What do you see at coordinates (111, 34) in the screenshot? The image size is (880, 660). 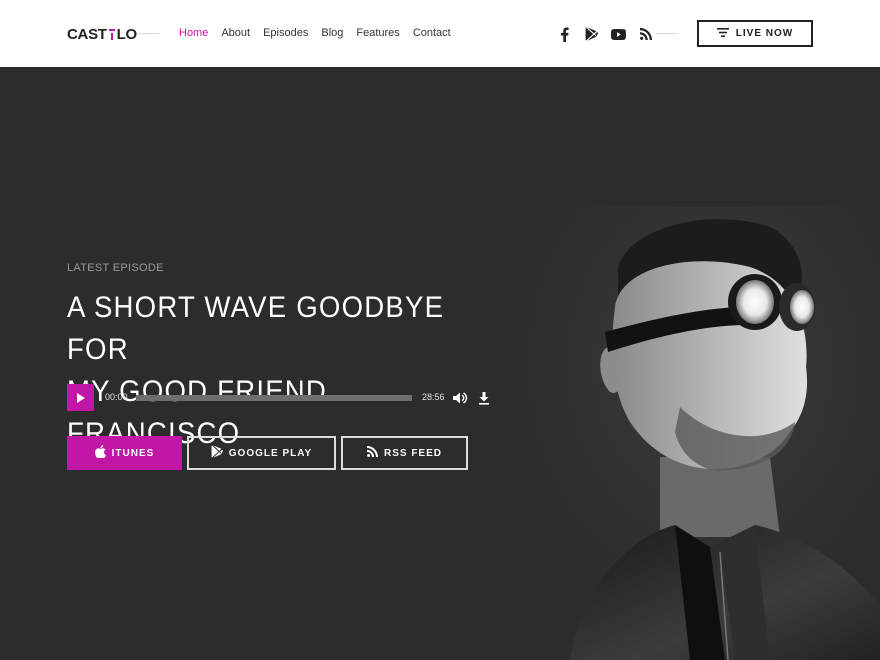 I see `microphone-icon` at bounding box center [111, 34].